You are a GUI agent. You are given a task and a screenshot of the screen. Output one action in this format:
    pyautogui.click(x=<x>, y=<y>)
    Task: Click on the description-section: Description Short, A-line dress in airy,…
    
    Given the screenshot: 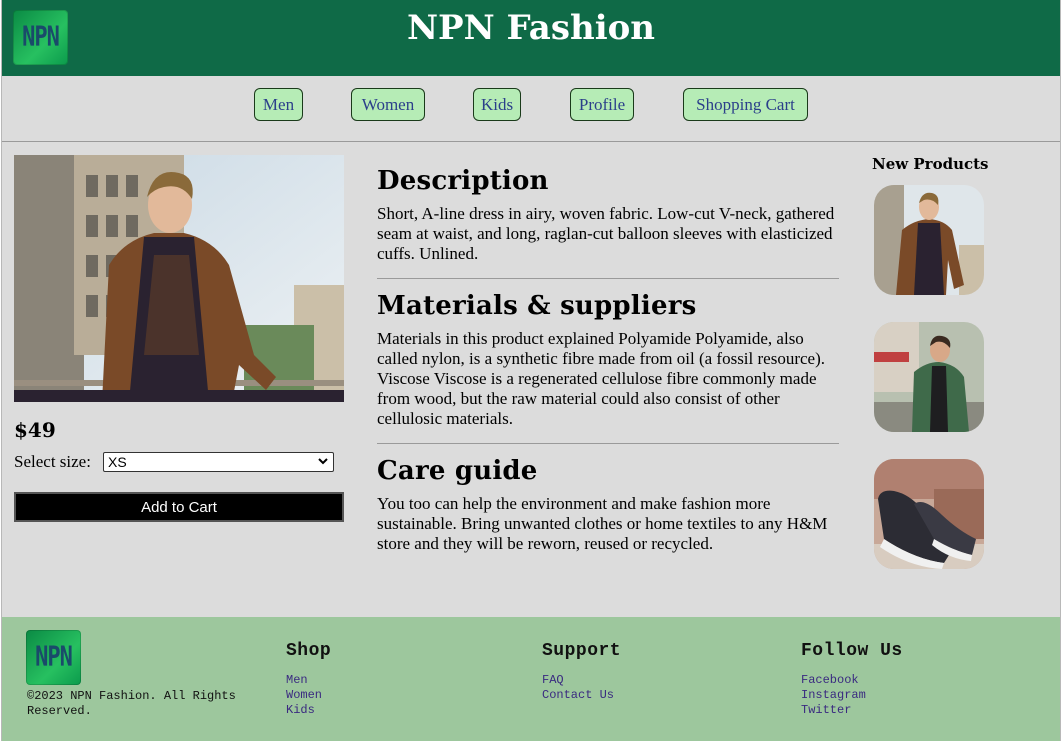 What is the action you would take?
    pyautogui.click(x=608, y=215)
    